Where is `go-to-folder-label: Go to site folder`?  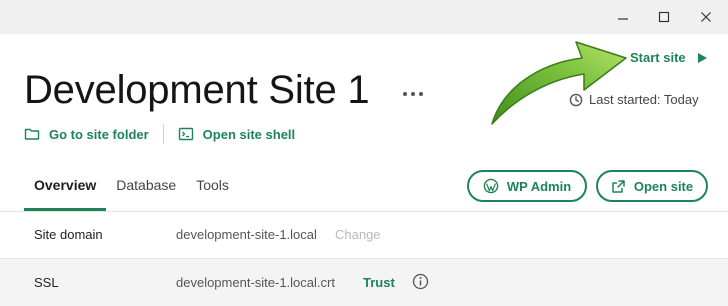 go-to-folder-label: Go to site folder is located at coordinates (99, 134).